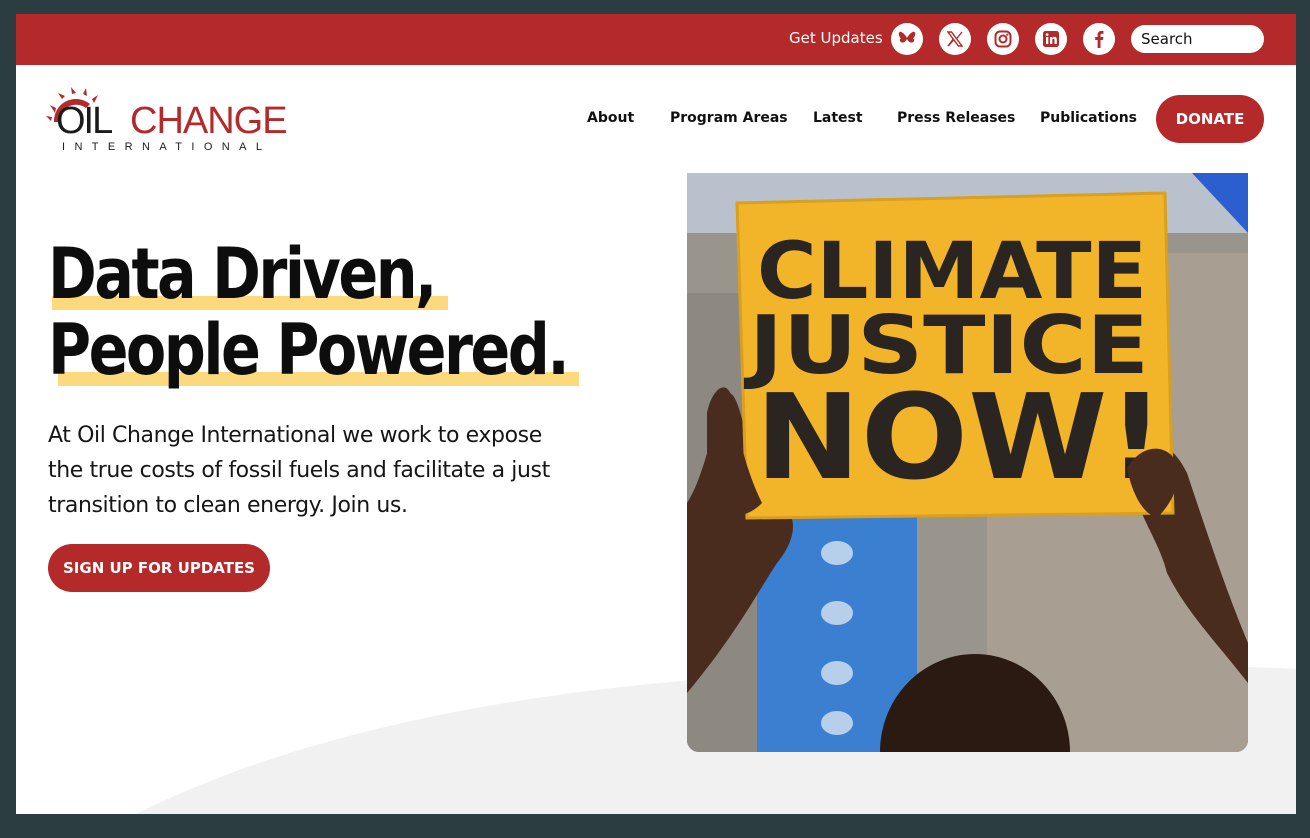  Describe the element at coordinates (838, 118) in the screenshot. I see `nav-latest: Latest` at that location.